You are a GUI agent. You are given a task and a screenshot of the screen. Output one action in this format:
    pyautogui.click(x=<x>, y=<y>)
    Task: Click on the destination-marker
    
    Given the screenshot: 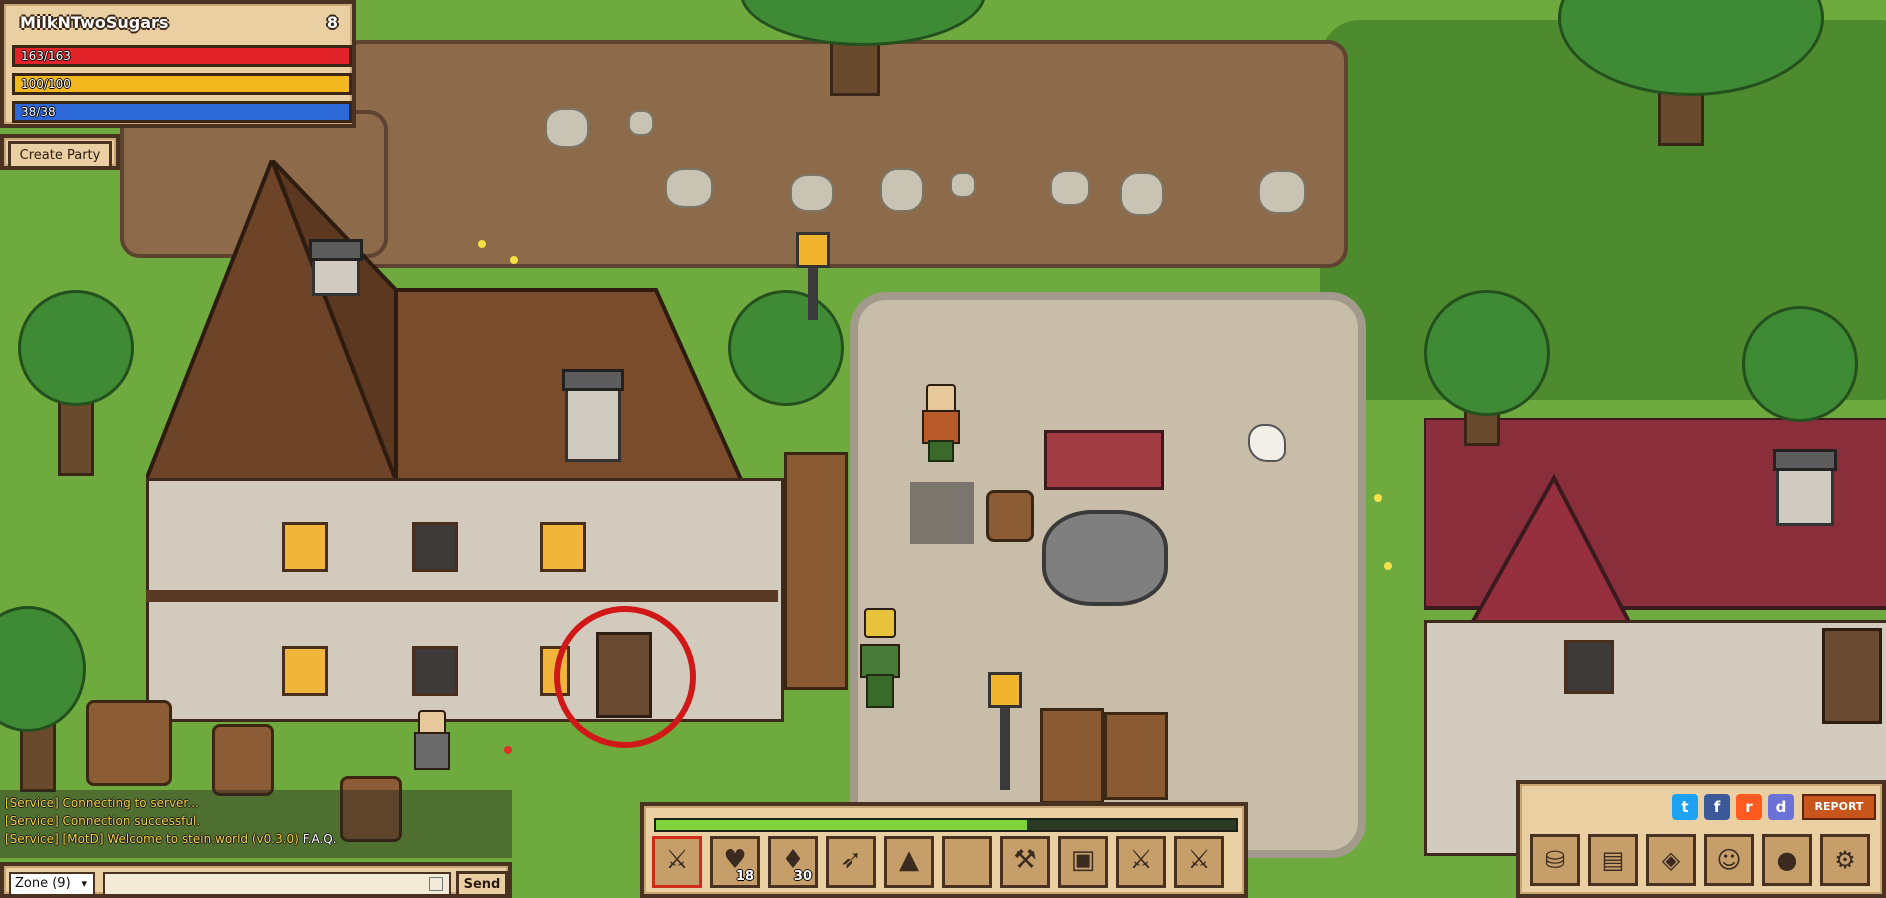 What is the action you would take?
    pyautogui.click(x=625, y=677)
    